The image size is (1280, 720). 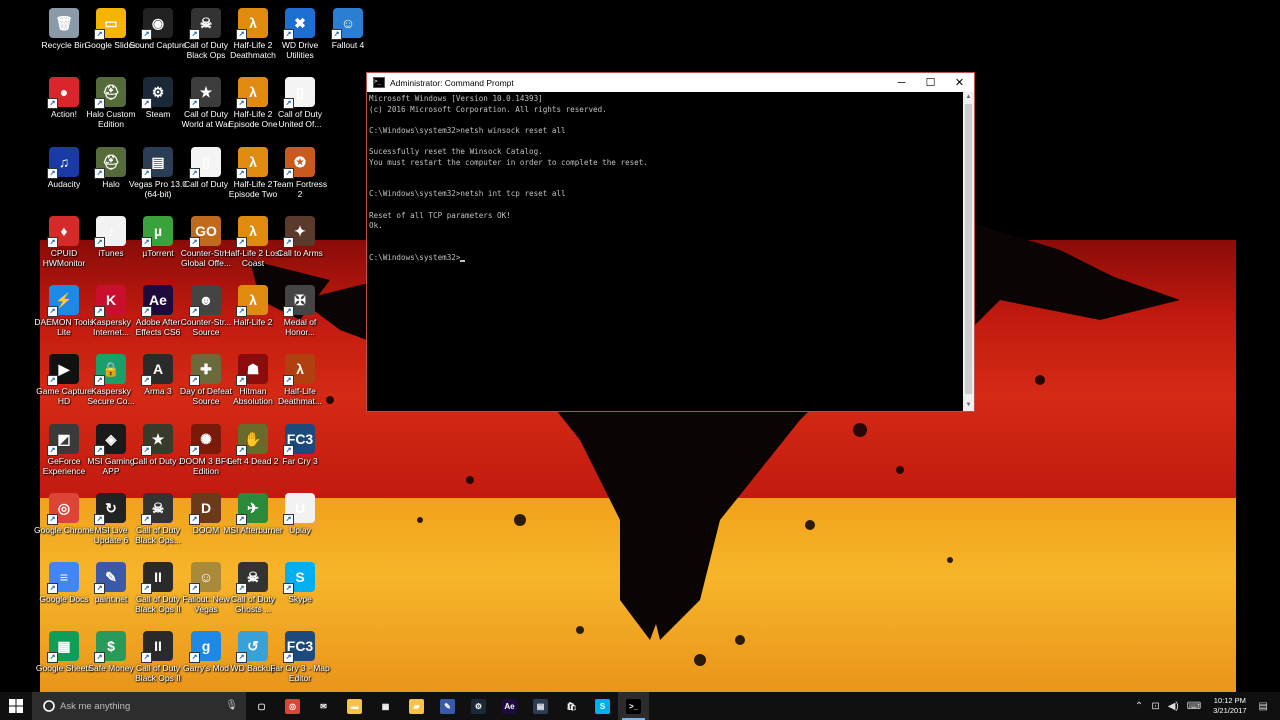 What do you see at coordinates (323, 706) in the screenshot?
I see `taskbar-button: ✉` at bounding box center [323, 706].